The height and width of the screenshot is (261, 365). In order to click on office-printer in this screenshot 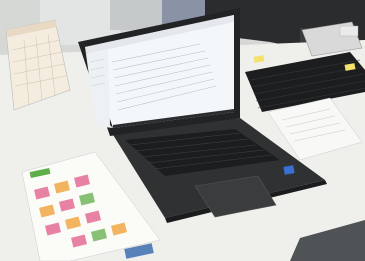, I will do `click(136, 15)`.